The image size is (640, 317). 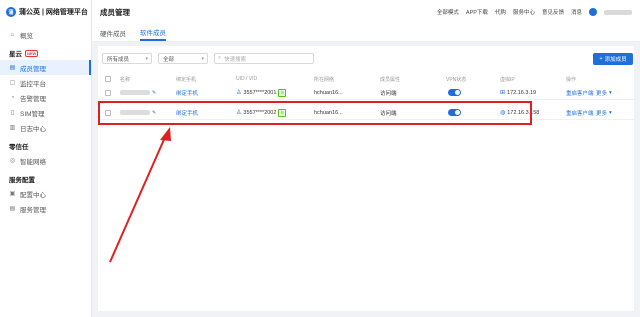 What do you see at coordinates (615, 60) in the screenshot?
I see `add-member-label: 添加成员` at bounding box center [615, 60].